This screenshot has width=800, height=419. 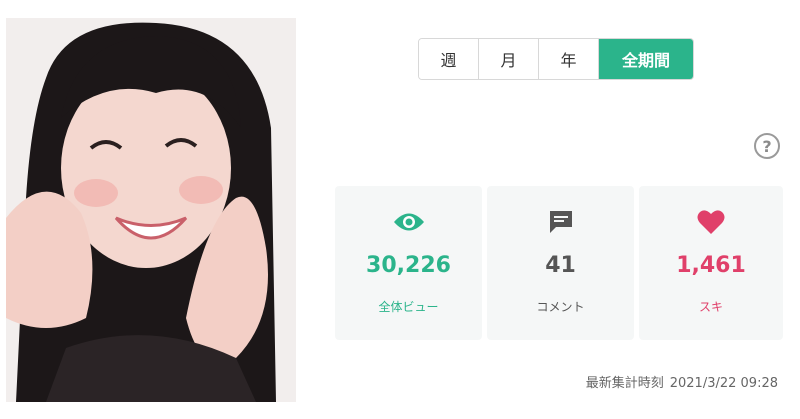 What do you see at coordinates (408, 265) in the screenshot?
I see `views-count: 30,226` at bounding box center [408, 265].